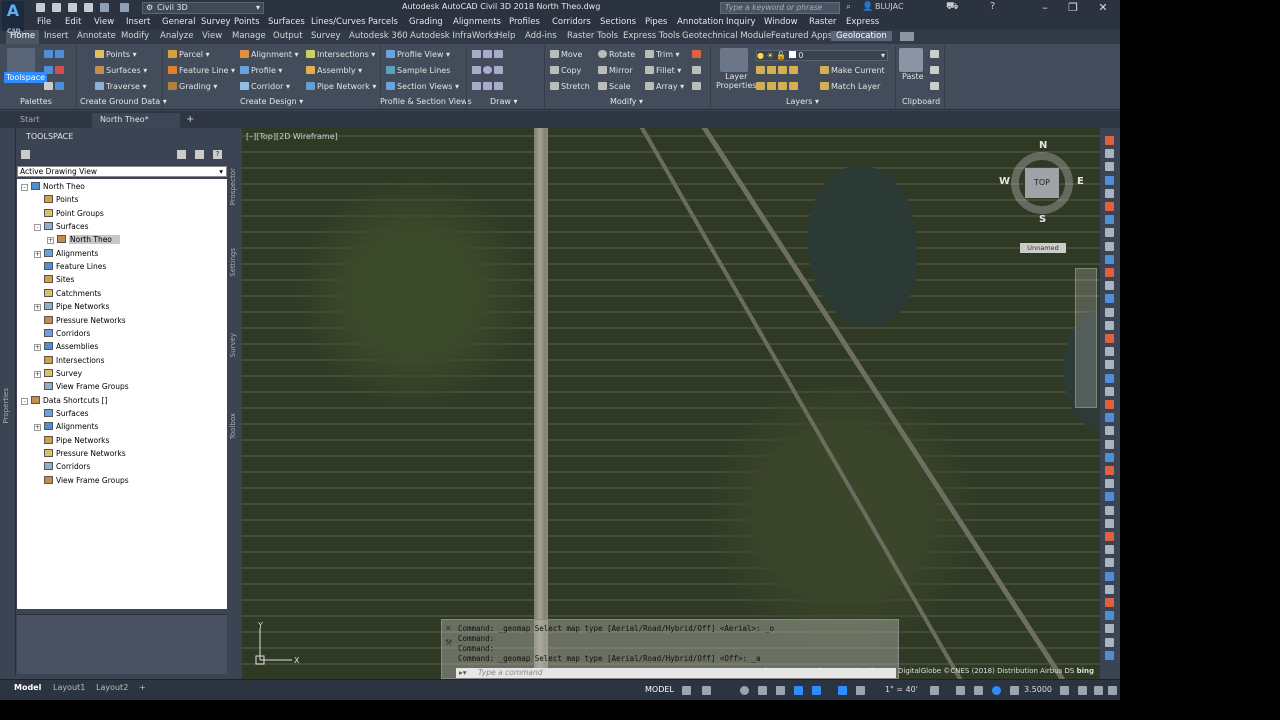 This screenshot has height=720, width=1280. Describe the element at coordinates (116, 54) in the screenshot. I see `points-button: Points ▾` at that location.